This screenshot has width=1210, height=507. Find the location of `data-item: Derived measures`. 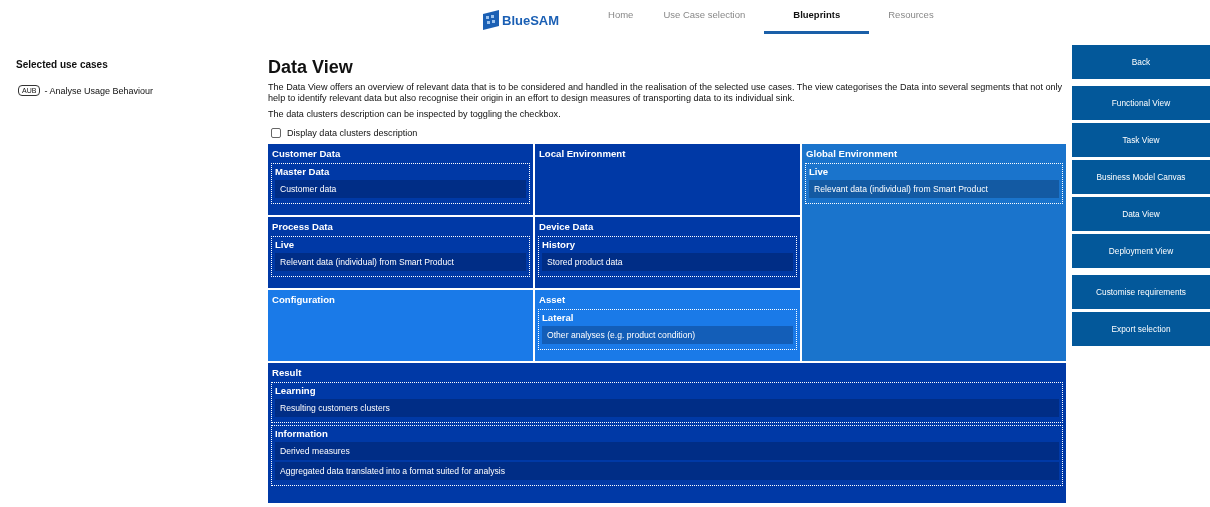

data-item: Derived measures is located at coordinates (667, 451).